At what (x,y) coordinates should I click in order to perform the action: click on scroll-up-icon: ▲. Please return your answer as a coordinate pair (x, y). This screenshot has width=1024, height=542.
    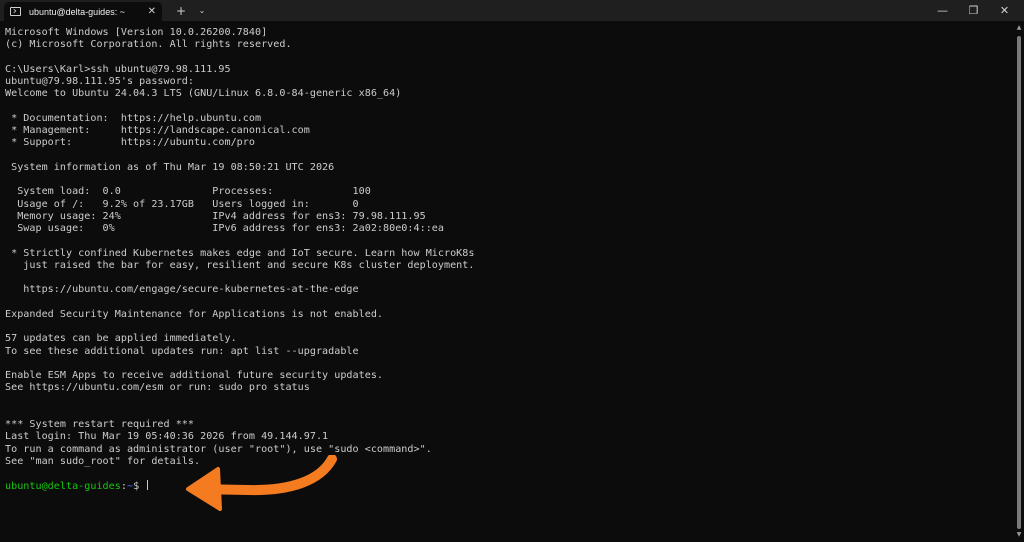
    Looking at the image, I should click on (1019, 28).